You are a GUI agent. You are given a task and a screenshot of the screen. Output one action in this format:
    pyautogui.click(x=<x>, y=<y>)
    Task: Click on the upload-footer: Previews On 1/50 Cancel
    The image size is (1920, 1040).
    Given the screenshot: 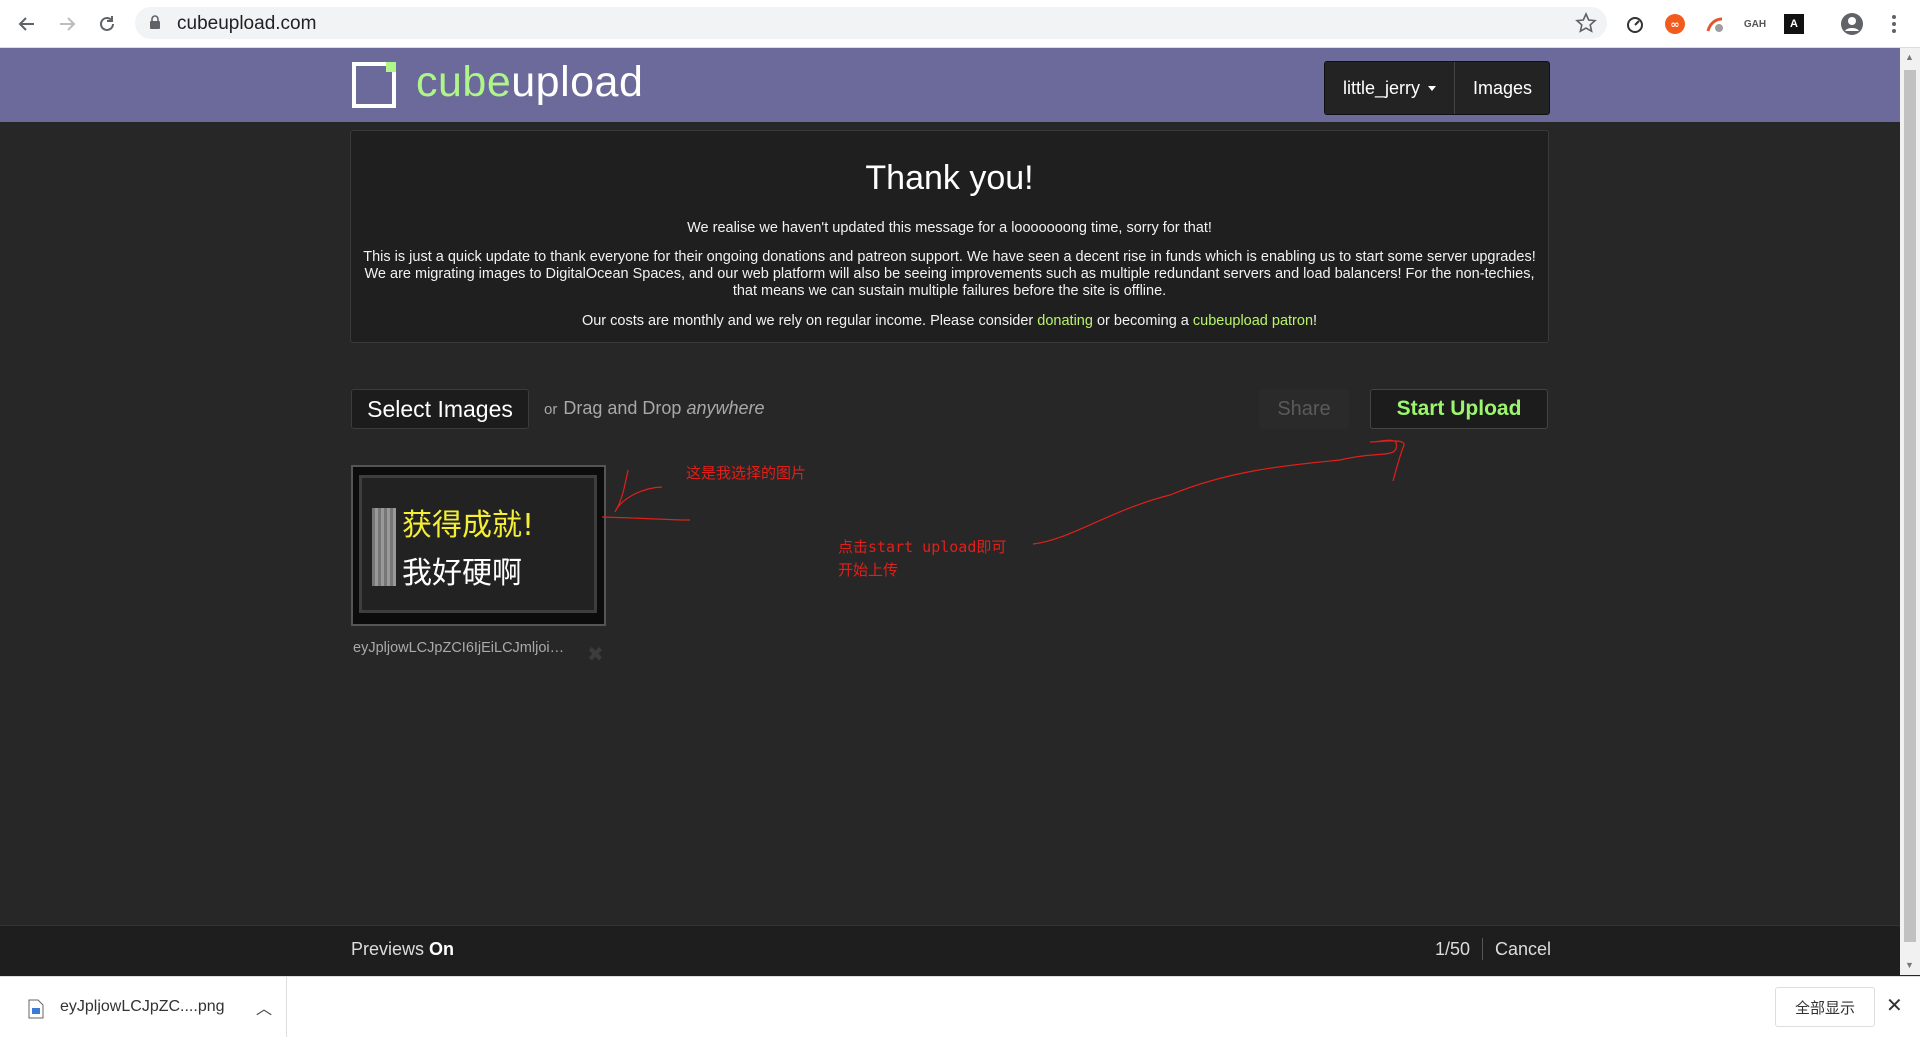 What is the action you would take?
    pyautogui.click(x=950, y=950)
    